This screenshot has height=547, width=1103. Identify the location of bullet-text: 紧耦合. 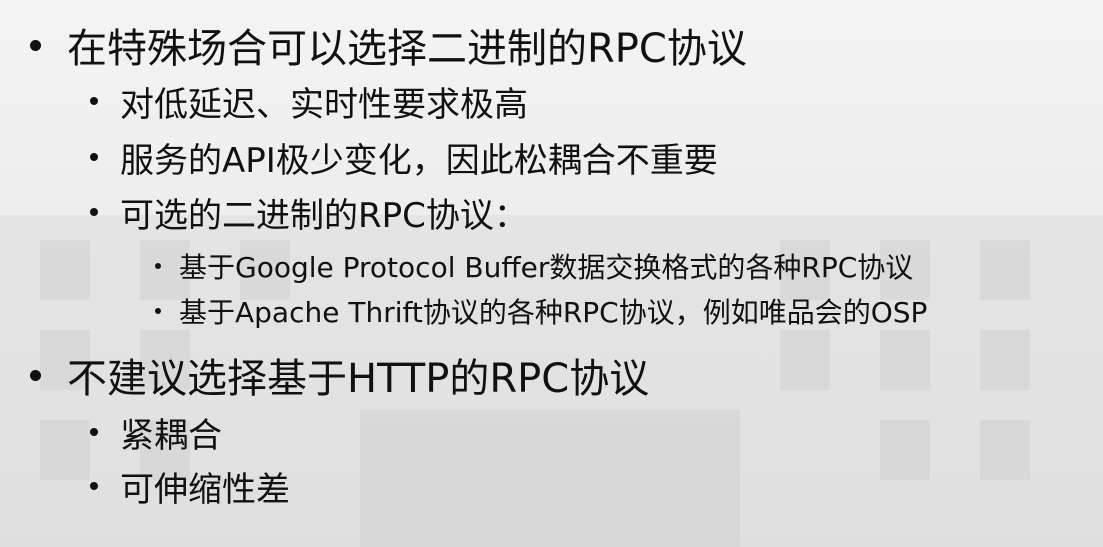
(171, 435).